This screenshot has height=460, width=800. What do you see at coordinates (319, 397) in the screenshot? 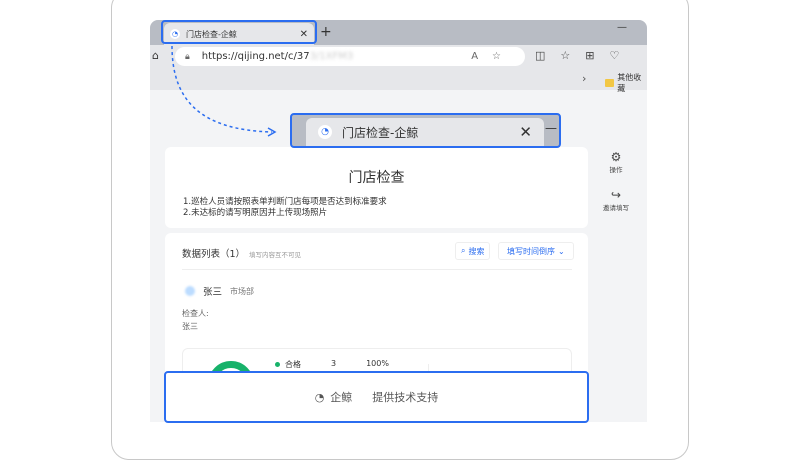
I see `brand-logo-icon: ◔` at bounding box center [319, 397].